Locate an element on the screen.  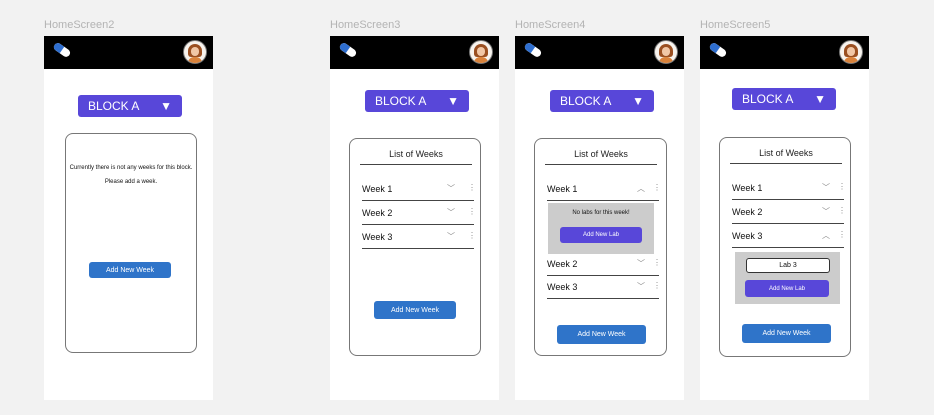
lab-item: Lab 3 is located at coordinates (788, 265).